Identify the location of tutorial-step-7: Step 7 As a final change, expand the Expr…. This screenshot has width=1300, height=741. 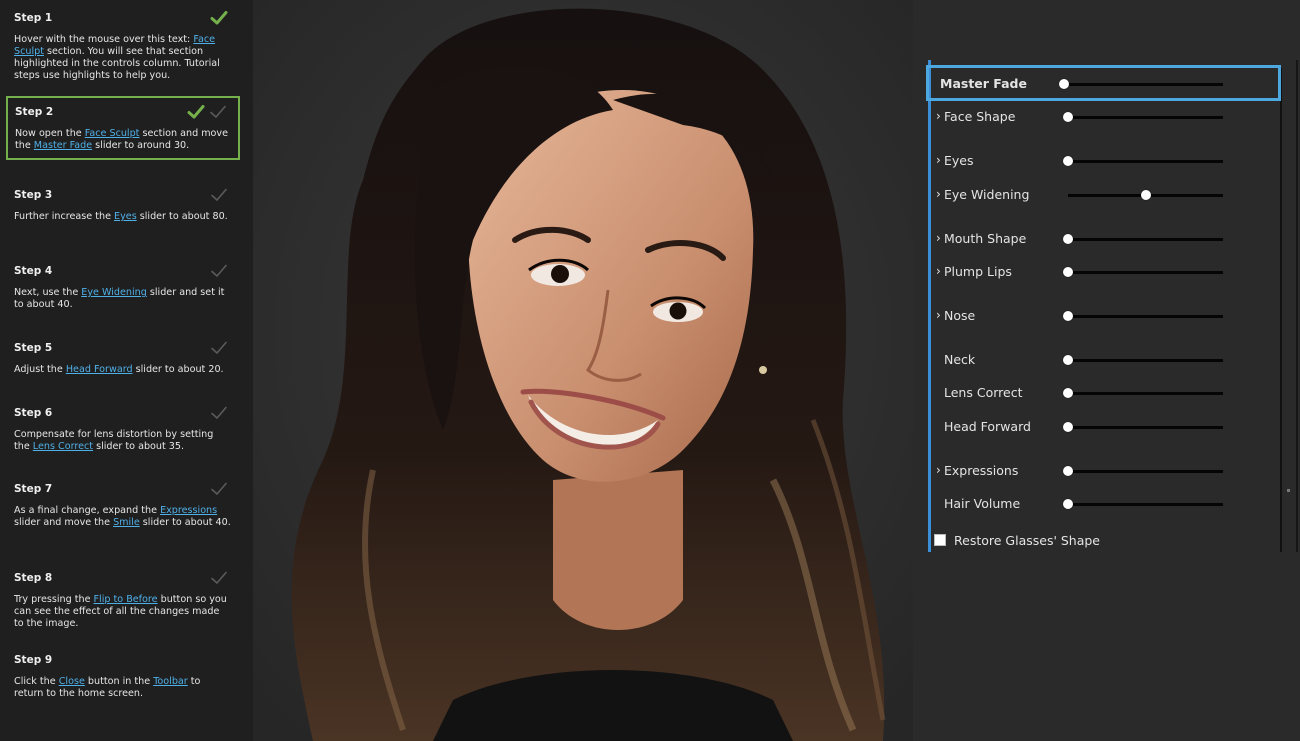
(123, 505).